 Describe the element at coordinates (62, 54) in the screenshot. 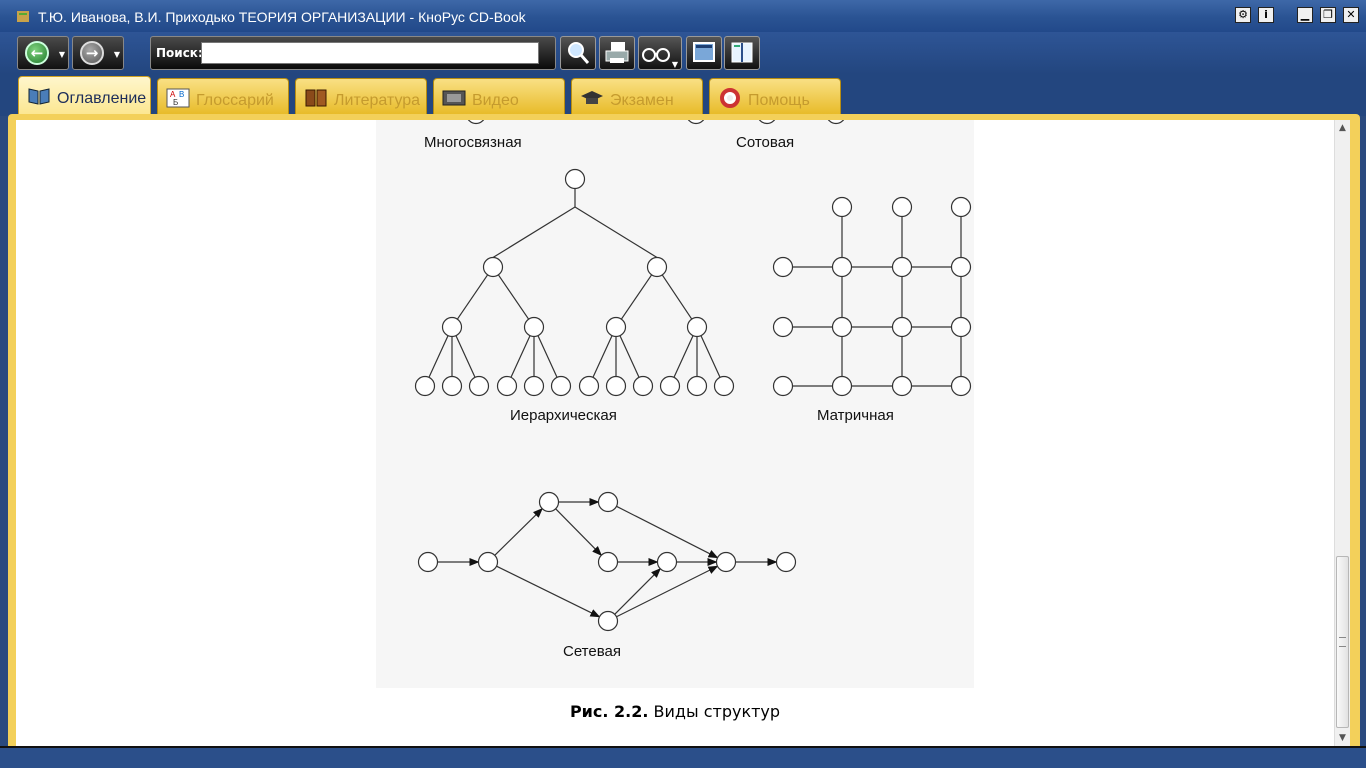

I see `back-dropdown-icon: ▼` at that location.